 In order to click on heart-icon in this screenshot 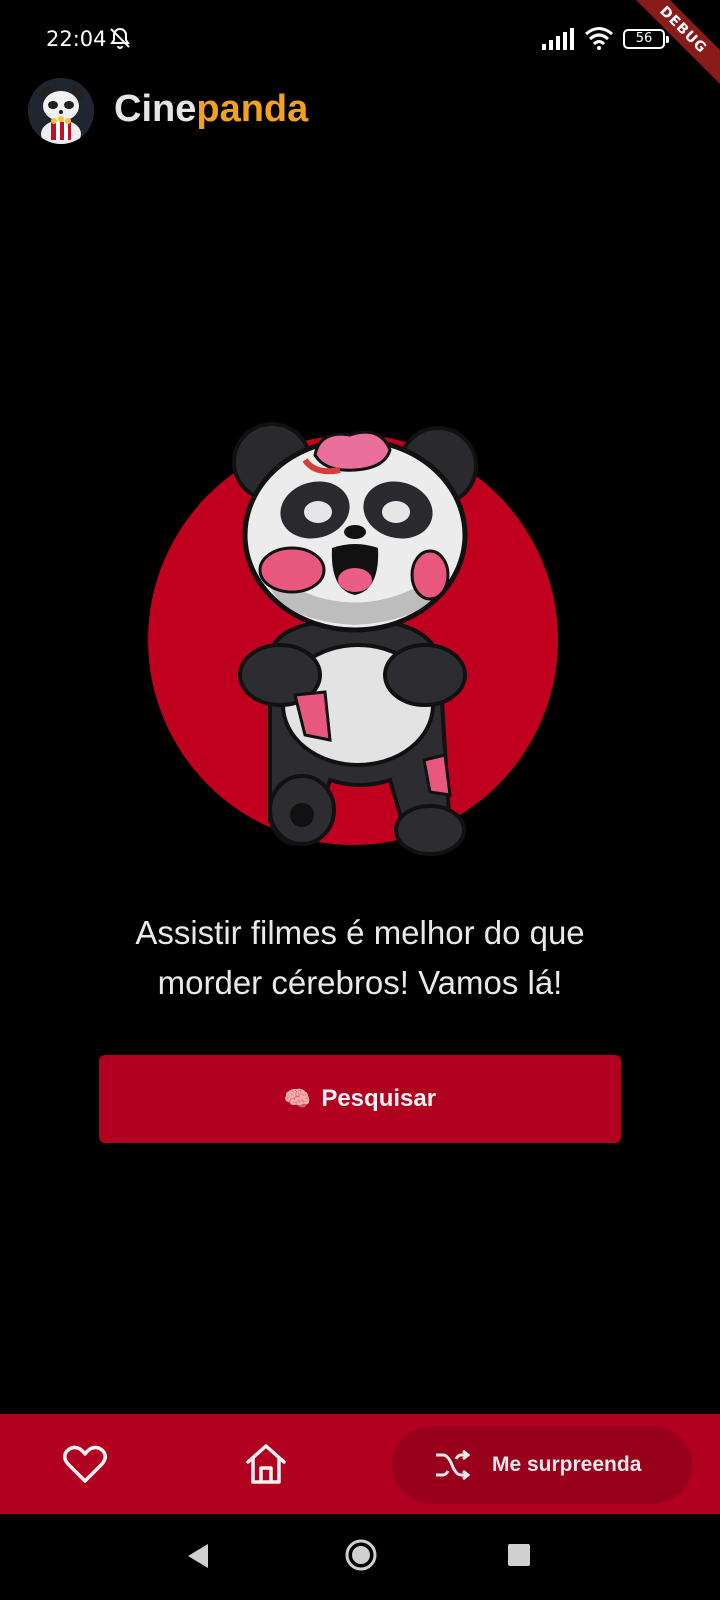, I will do `click(85, 1464)`.